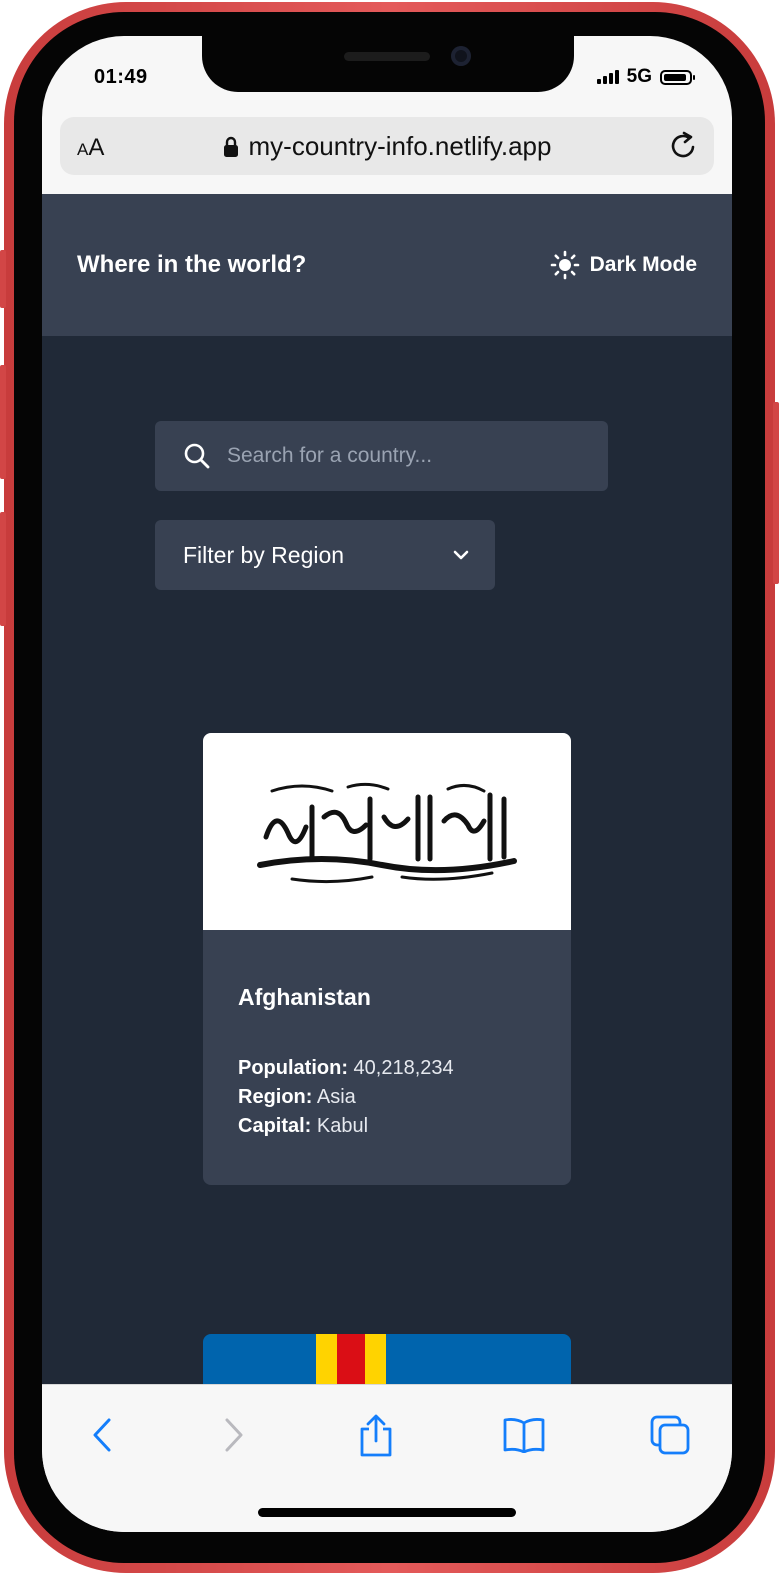  Describe the element at coordinates (564, 265) in the screenshot. I see `sun-icon` at that location.